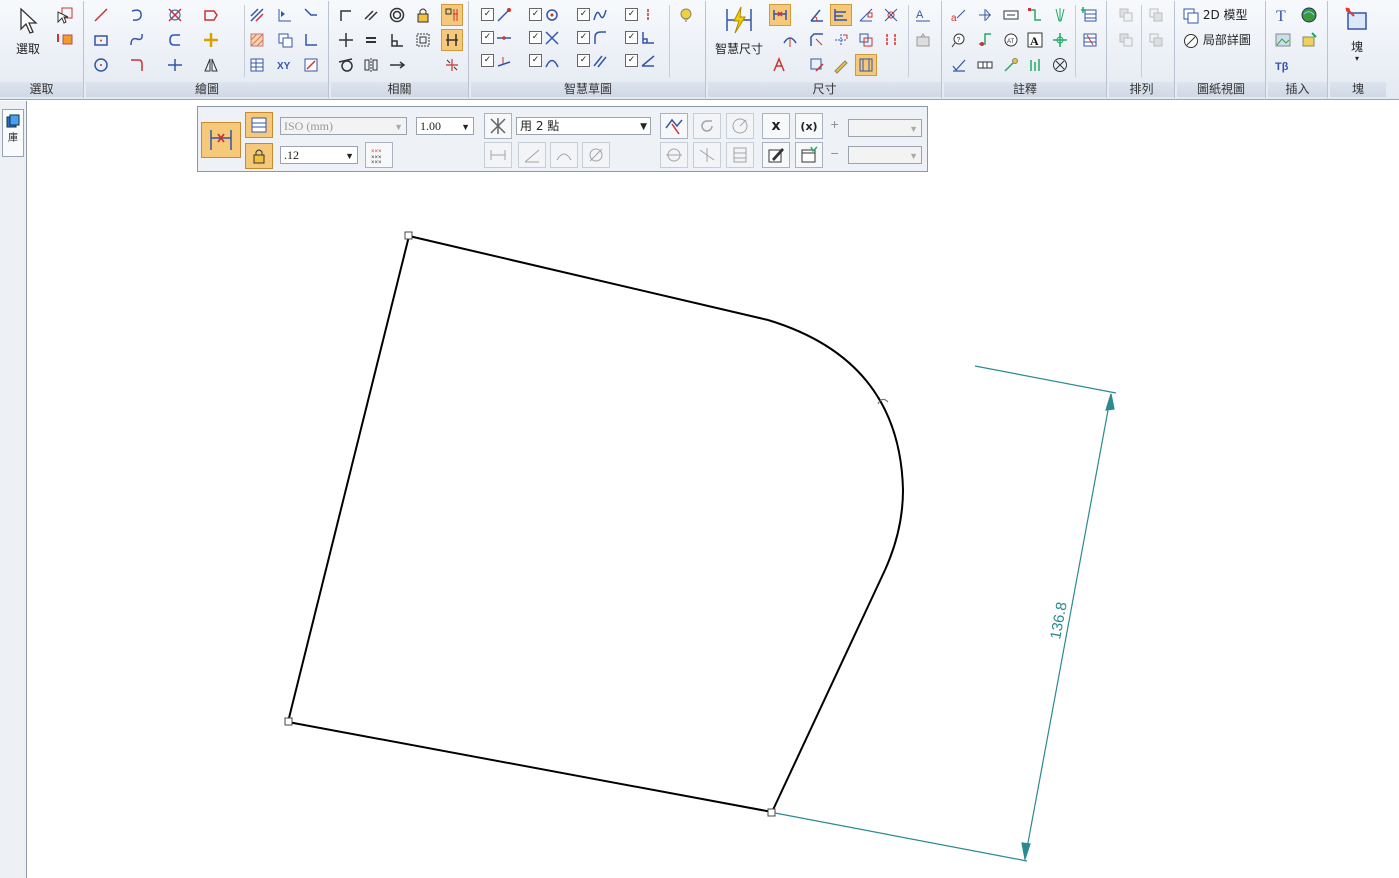  What do you see at coordinates (101, 15) in the screenshot?
I see `line-icon` at bounding box center [101, 15].